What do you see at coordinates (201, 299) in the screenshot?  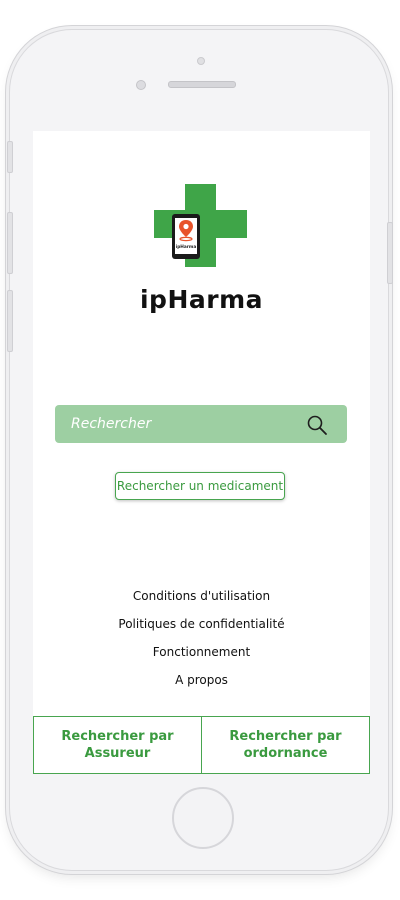 I see `app-title: ipHarma` at bounding box center [201, 299].